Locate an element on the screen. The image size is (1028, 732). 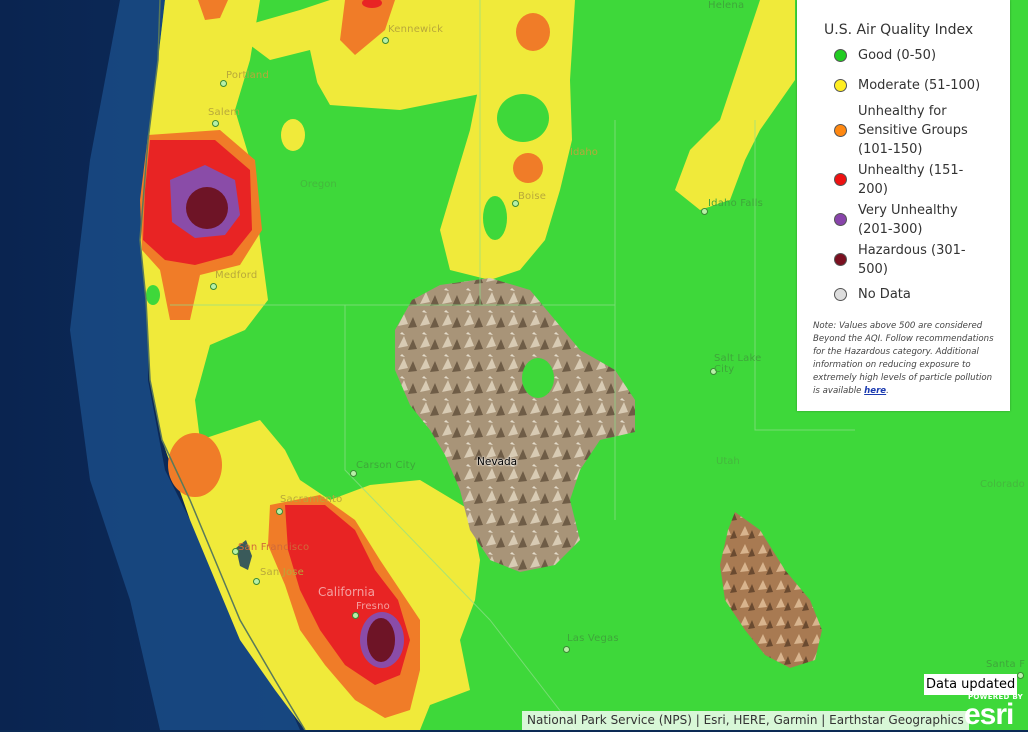
city-salt-lake-city: Salt Lake City is located at coordinates (744, 364).